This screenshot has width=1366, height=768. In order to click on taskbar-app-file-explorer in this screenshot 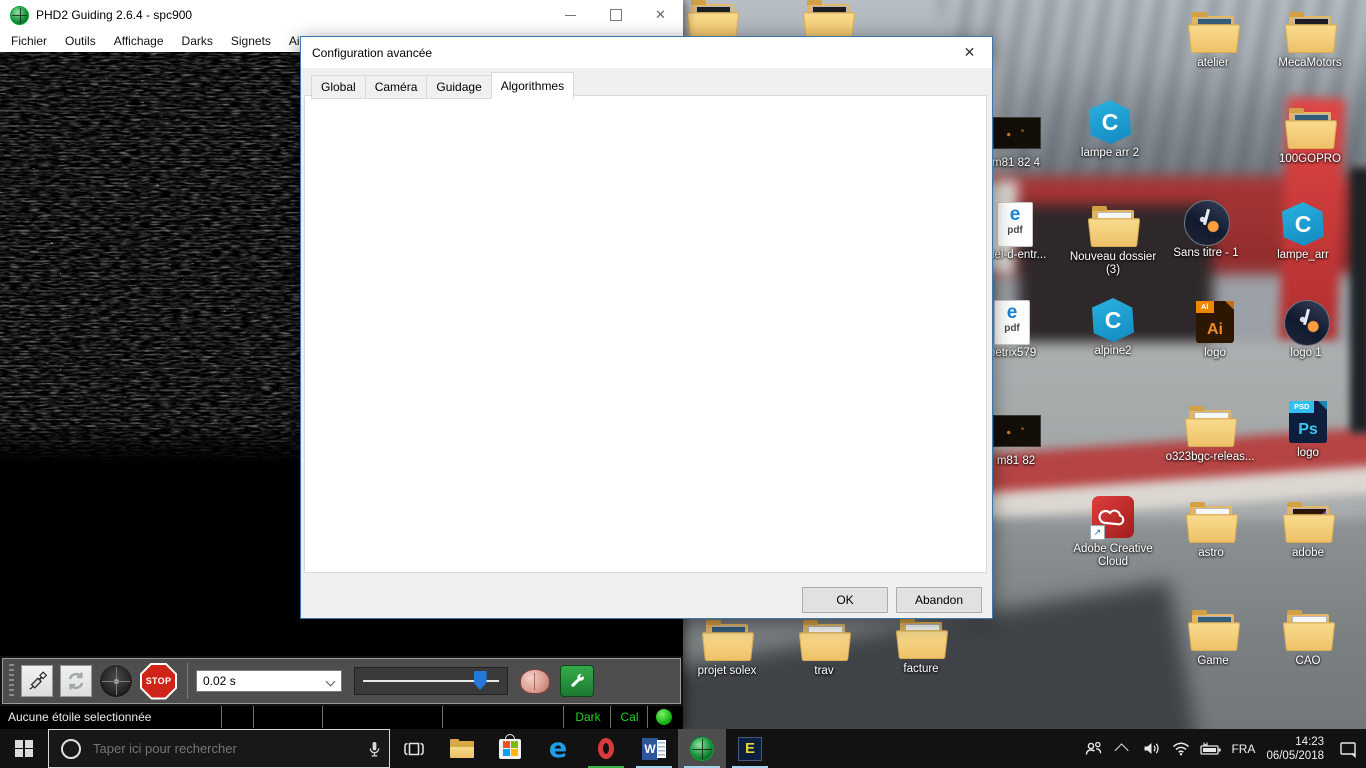, I will do `click(462, 748)`.